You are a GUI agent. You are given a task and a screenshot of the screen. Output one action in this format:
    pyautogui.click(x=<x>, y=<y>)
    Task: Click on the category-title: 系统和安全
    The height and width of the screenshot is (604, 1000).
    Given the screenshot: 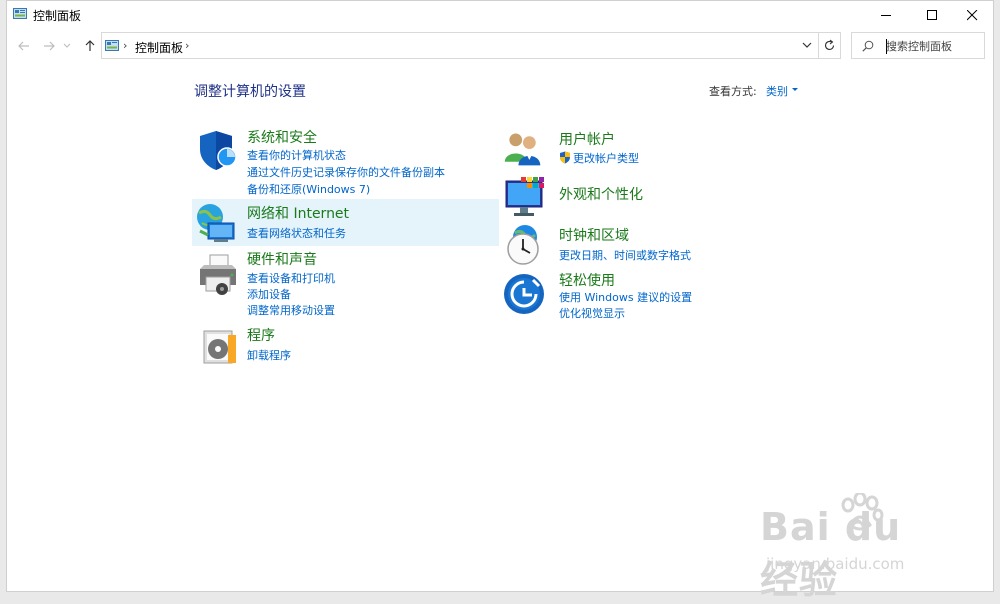 What is the action you would take?
    pyautogui.click(x=282, y=137)
    